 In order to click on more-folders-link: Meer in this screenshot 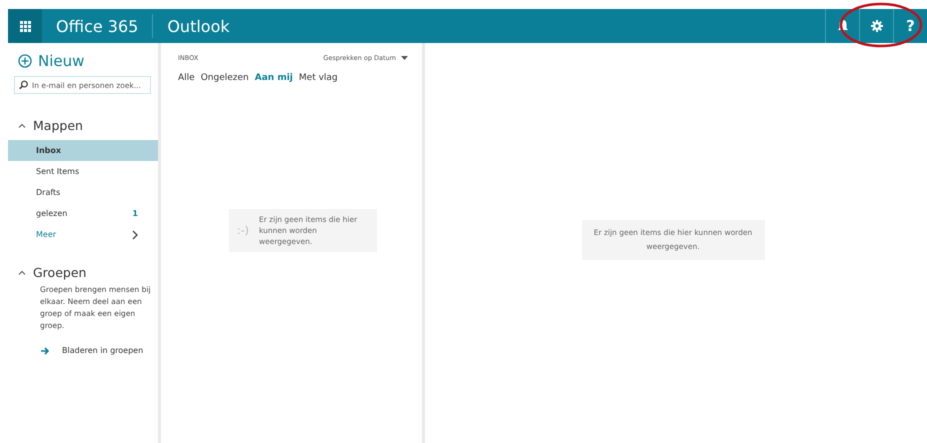, I will do `click(83, 234)`.